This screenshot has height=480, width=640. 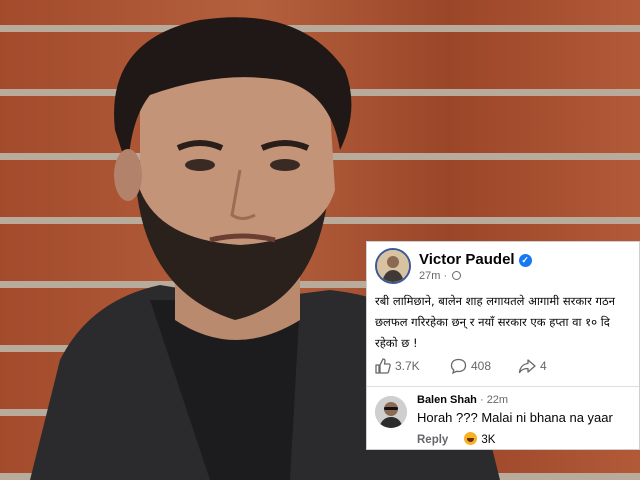 I want to click on haha-reaction-icon, so click(x=471, y=438).